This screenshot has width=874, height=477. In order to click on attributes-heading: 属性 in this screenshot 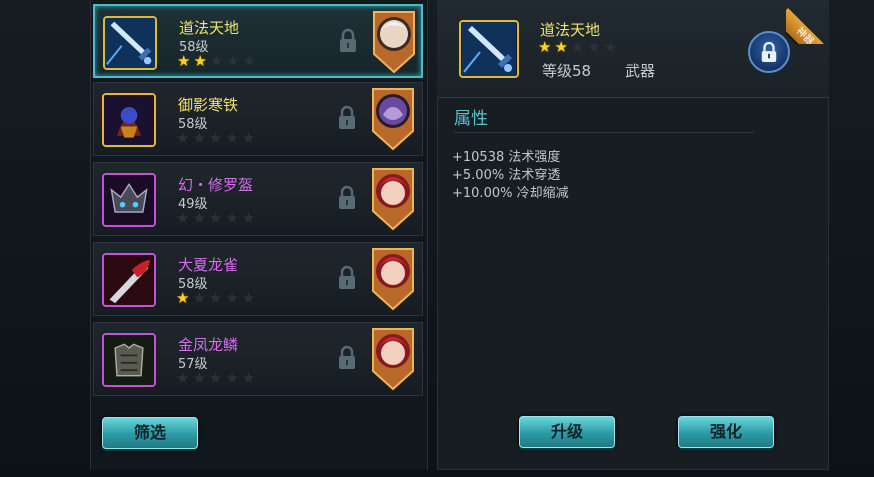, I will do `click(471, 119)`.